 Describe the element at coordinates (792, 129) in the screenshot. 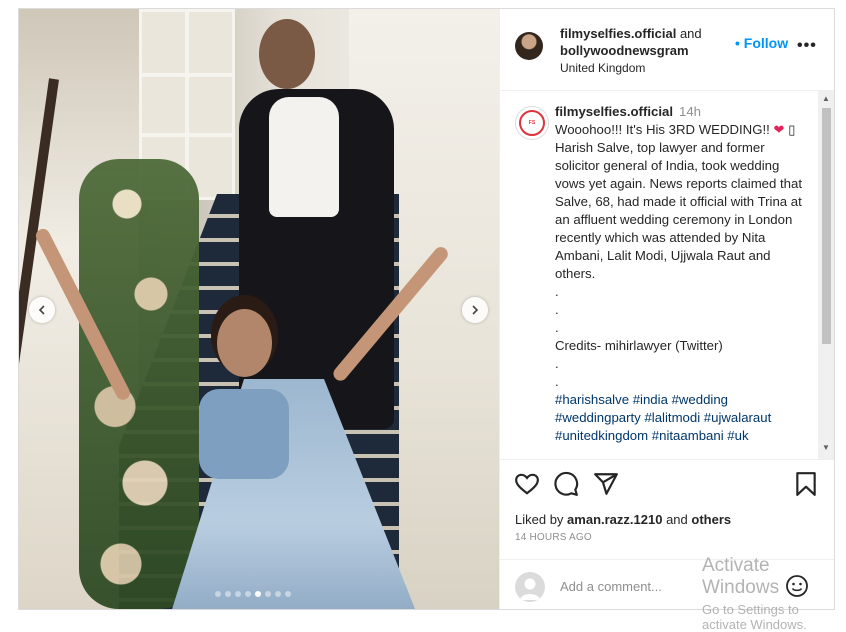

I see `caption-glyph: ▯` at that location.